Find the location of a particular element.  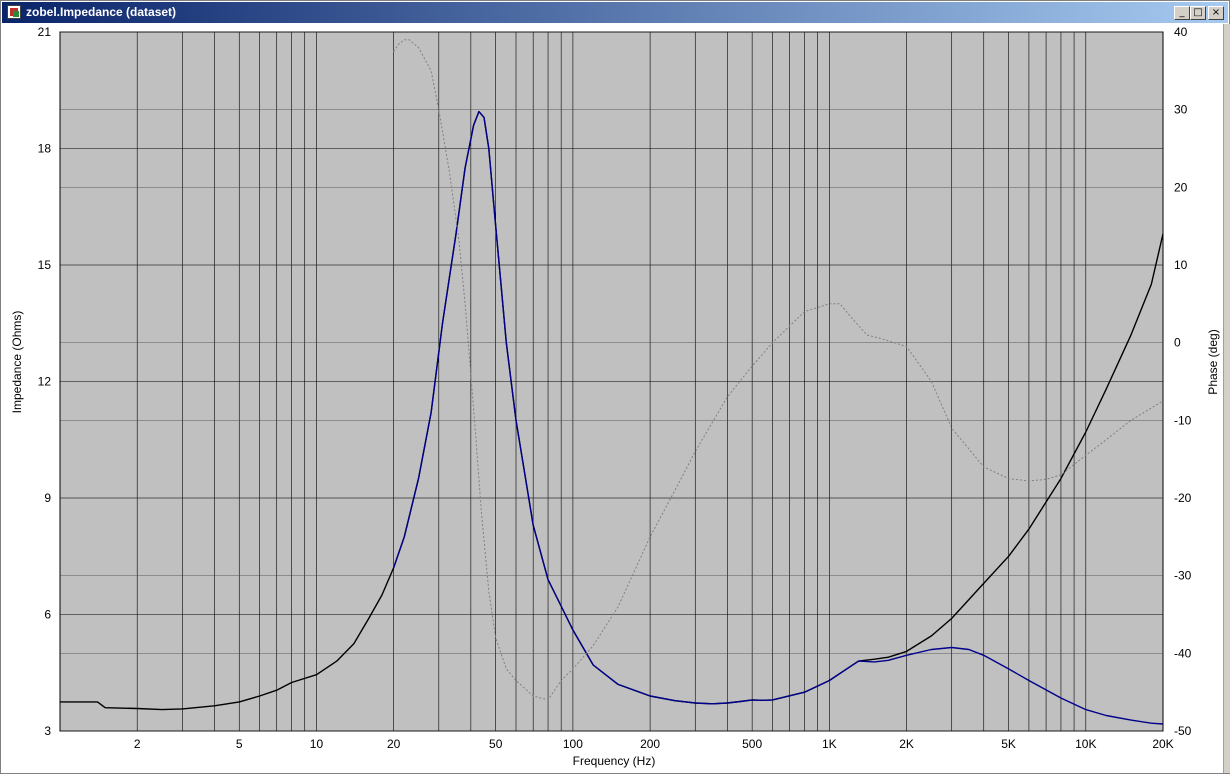

y-tick-label: 21 is located at coordinates (45, 32).